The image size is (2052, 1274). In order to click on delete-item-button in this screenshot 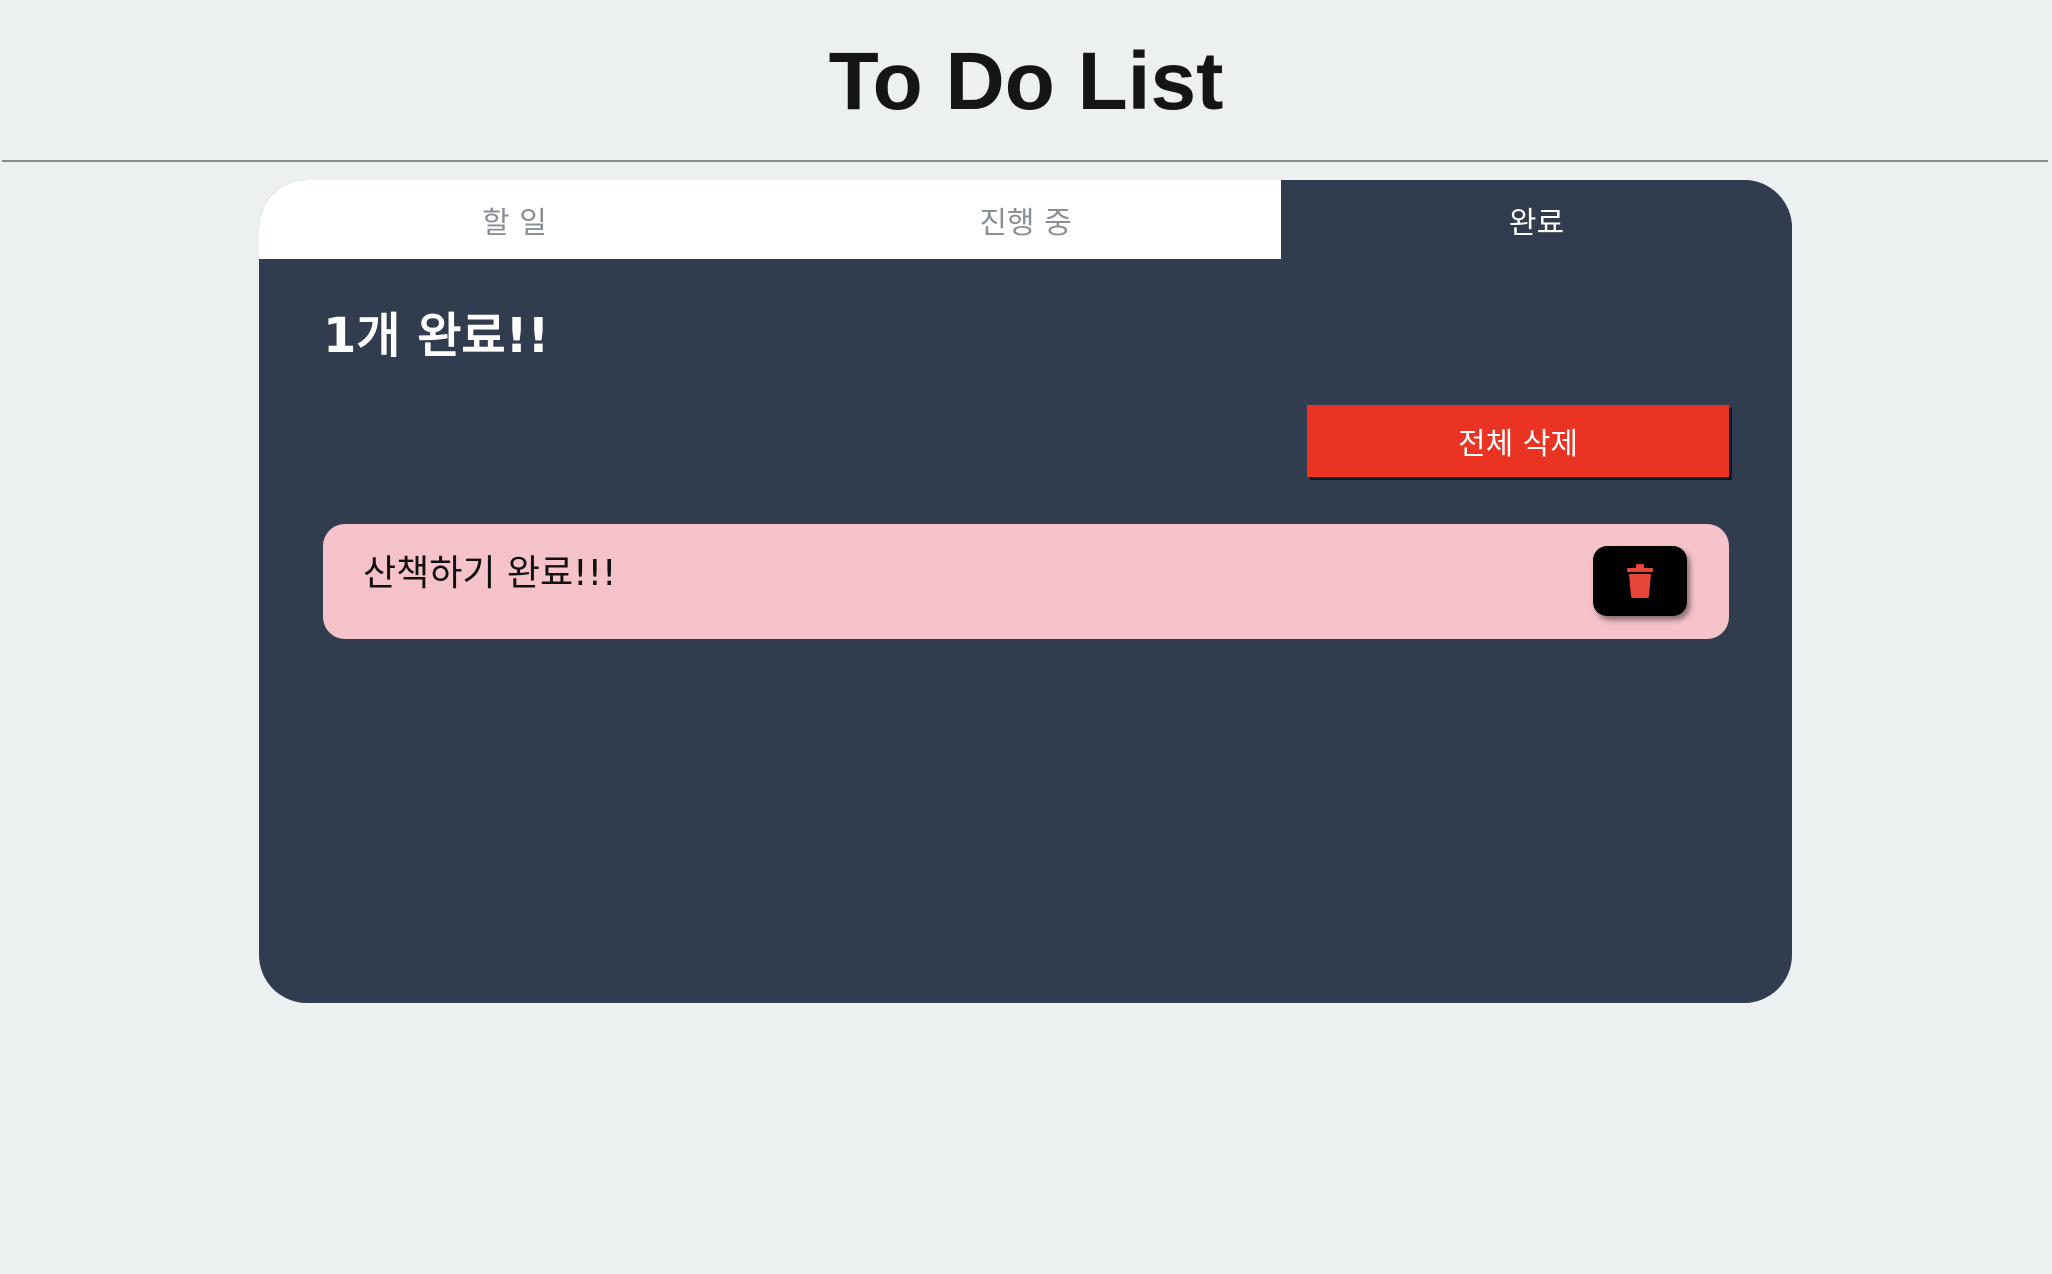, I will do `click(1640, 581)`.